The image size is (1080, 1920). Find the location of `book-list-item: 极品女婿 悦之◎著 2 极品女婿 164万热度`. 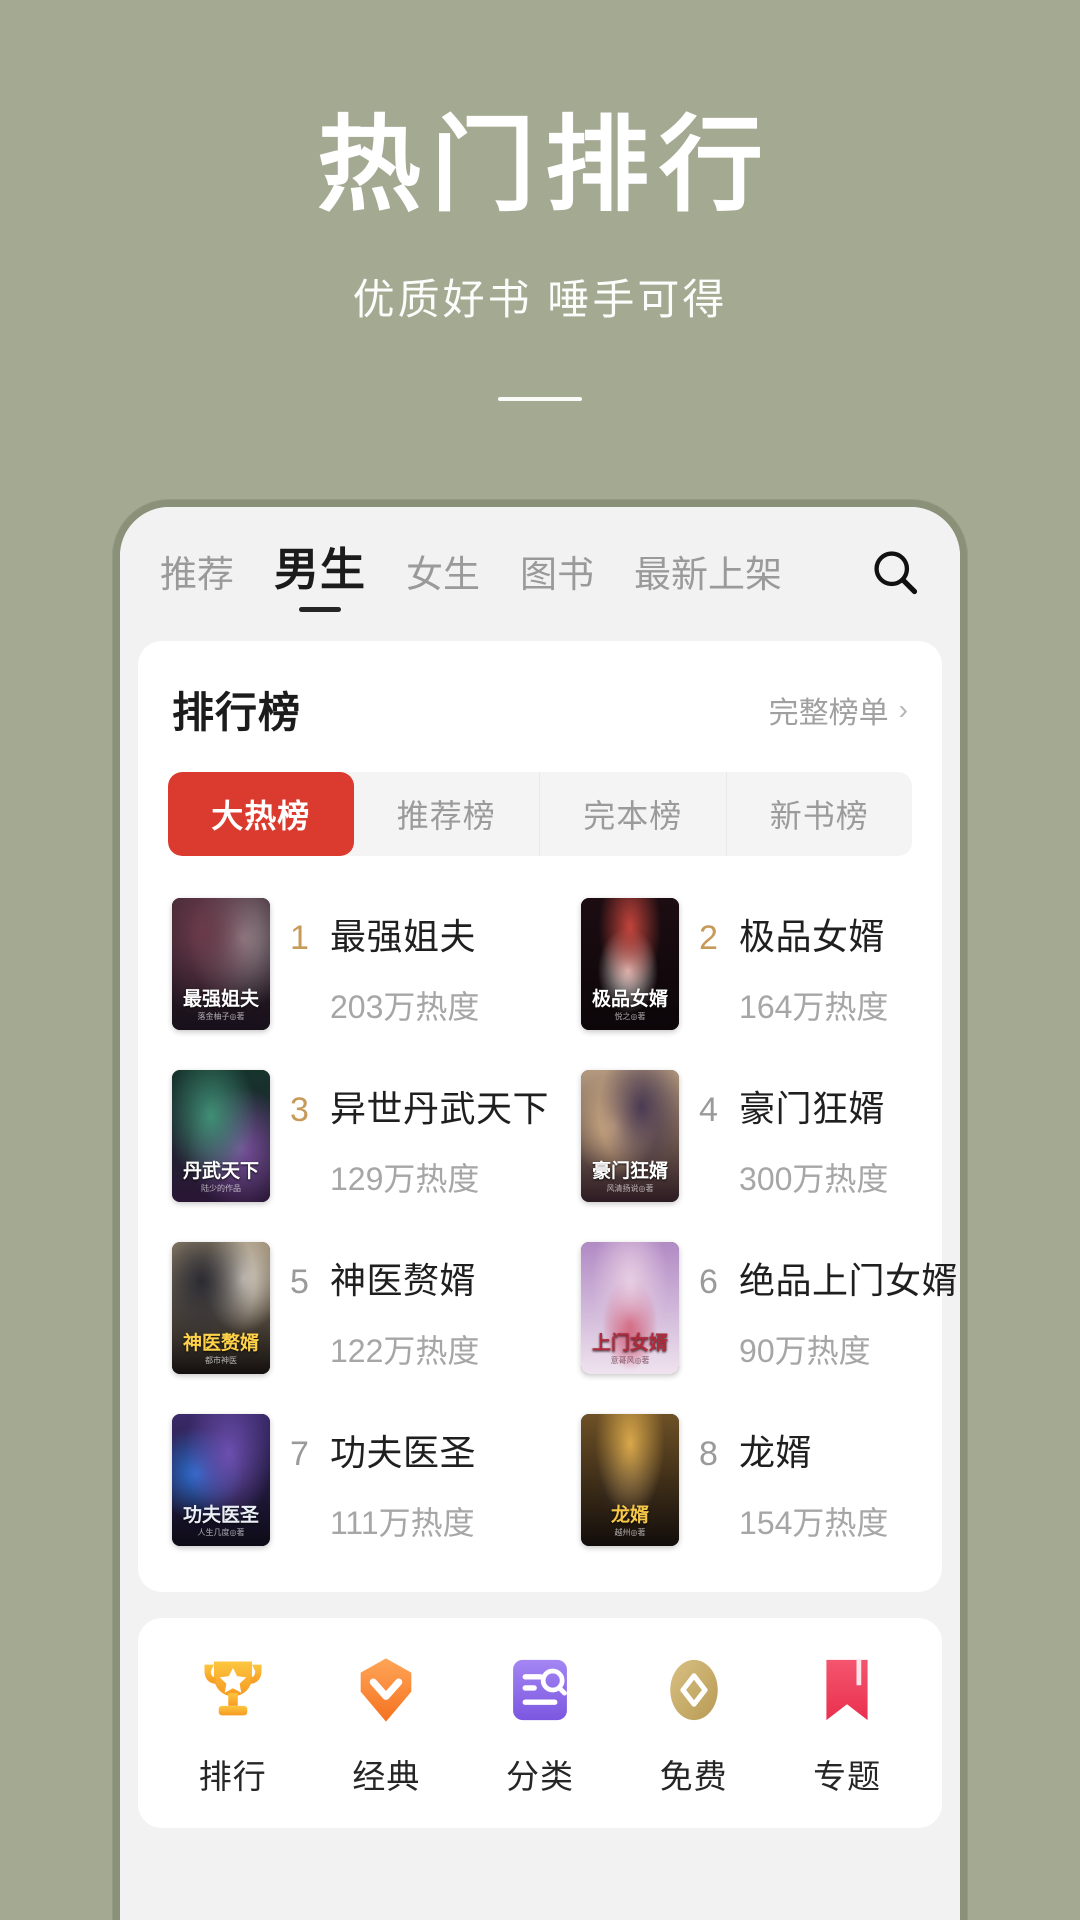

book-list-item: 极品女婿 悦之◎著 2 极品女婿 164万热度 is located at coordinates (768, 964).